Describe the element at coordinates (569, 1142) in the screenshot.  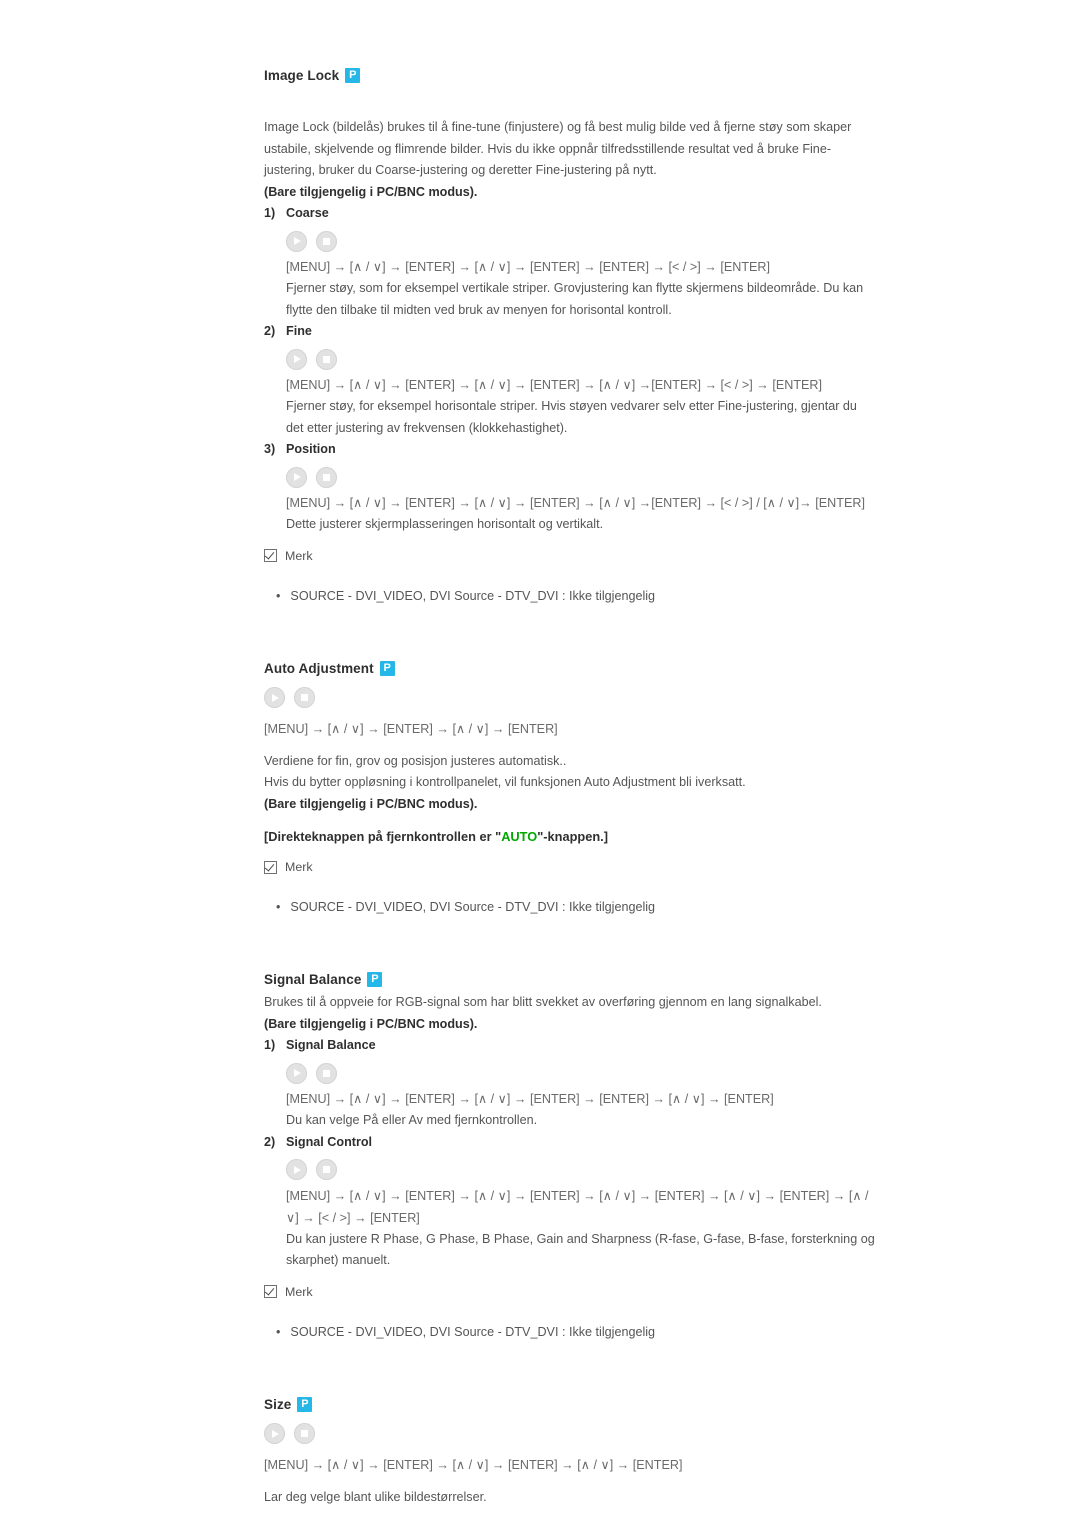
I see `list-item: 2) Signal Control` at that location.